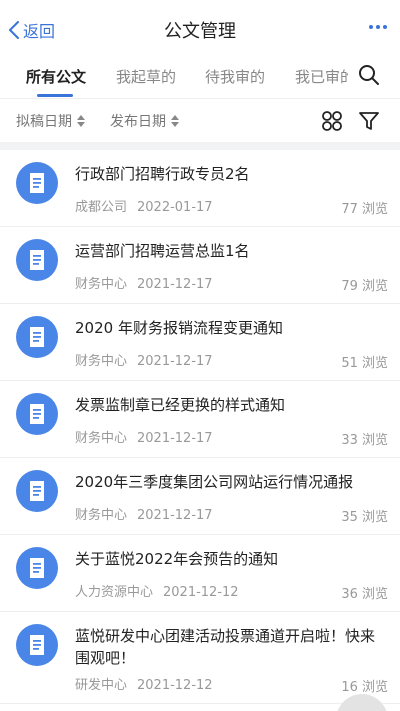 This screenshot has width=400, height=711. What do you see at coordinates (44, 122) in the screenshot?
I see `draft-date-label: 拟稿日期` at bounding box center [44, 122].